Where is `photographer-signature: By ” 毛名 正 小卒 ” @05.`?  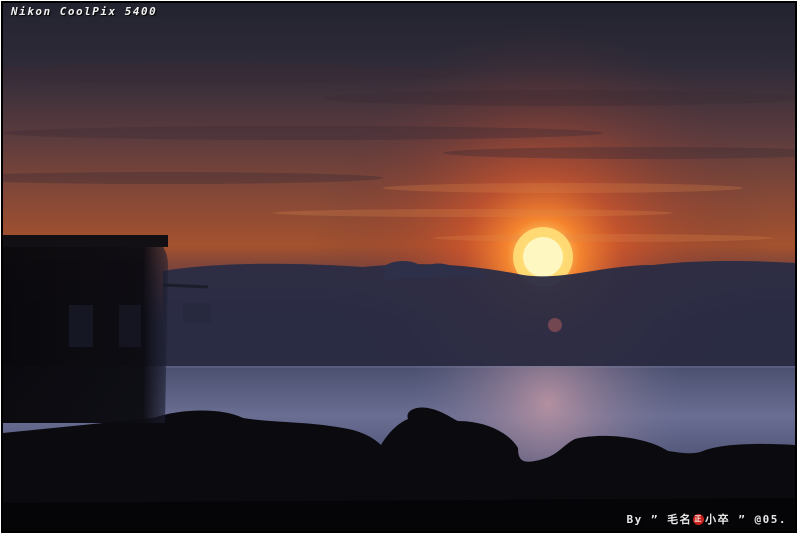 photographer-signature: By ” 毛名 正 小卒 ” @05. is located at coordinates (707, 519).